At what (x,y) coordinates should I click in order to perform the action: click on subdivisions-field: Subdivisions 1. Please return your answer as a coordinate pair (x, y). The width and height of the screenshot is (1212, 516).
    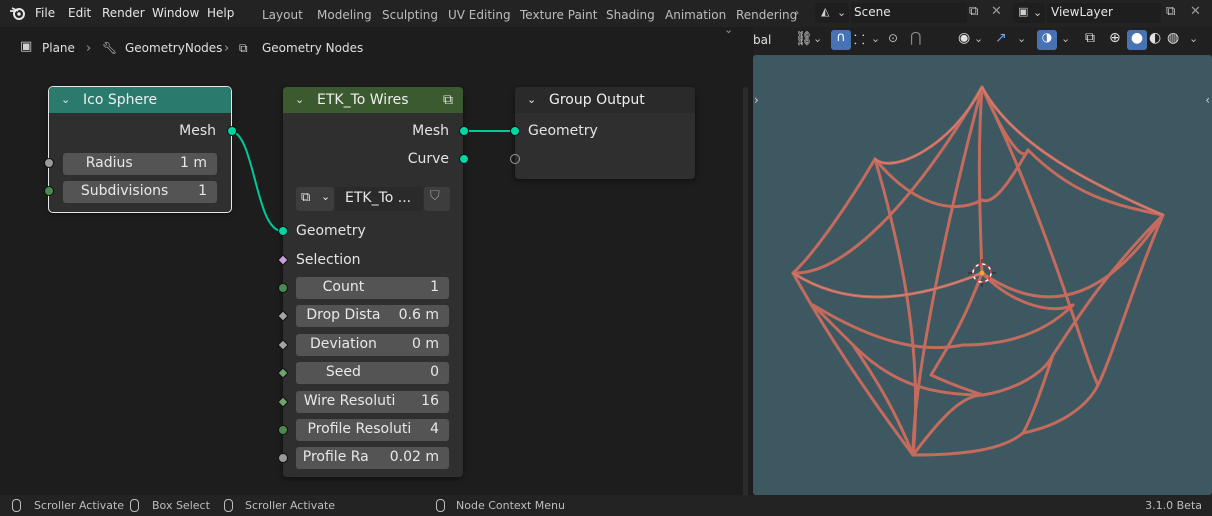
    Looking at the image, I should click on (140, 192).